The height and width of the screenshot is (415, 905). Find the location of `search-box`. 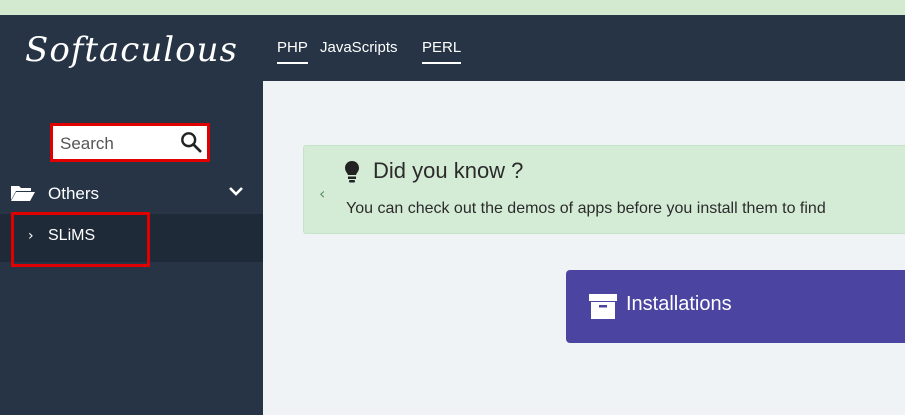

search-box is located at coordinates (130, 142).